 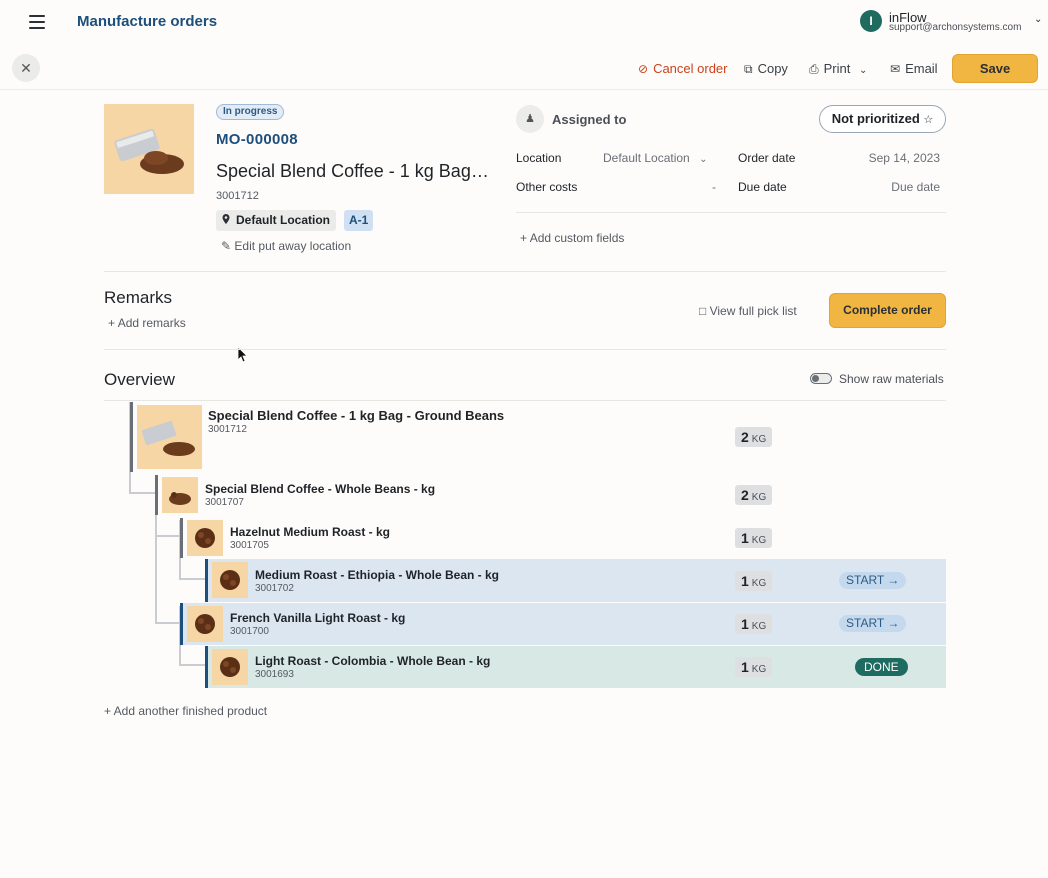 What do you see at coordinates (274, 588) in the screenshot?
I see `row-sku: 3001702` at bounding box center [274, 588].